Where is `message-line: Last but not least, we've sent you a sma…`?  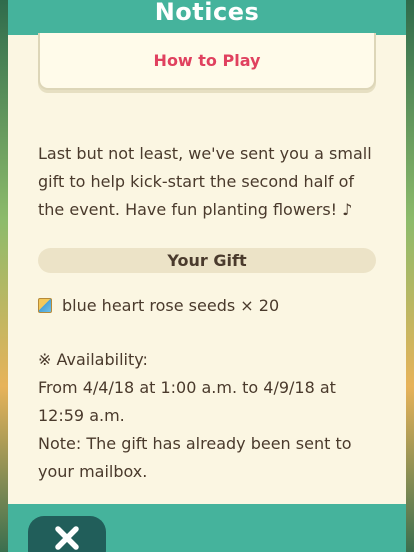
message-line: Last but not least, we've sent you a sma… is located at coordinates (205, 153).